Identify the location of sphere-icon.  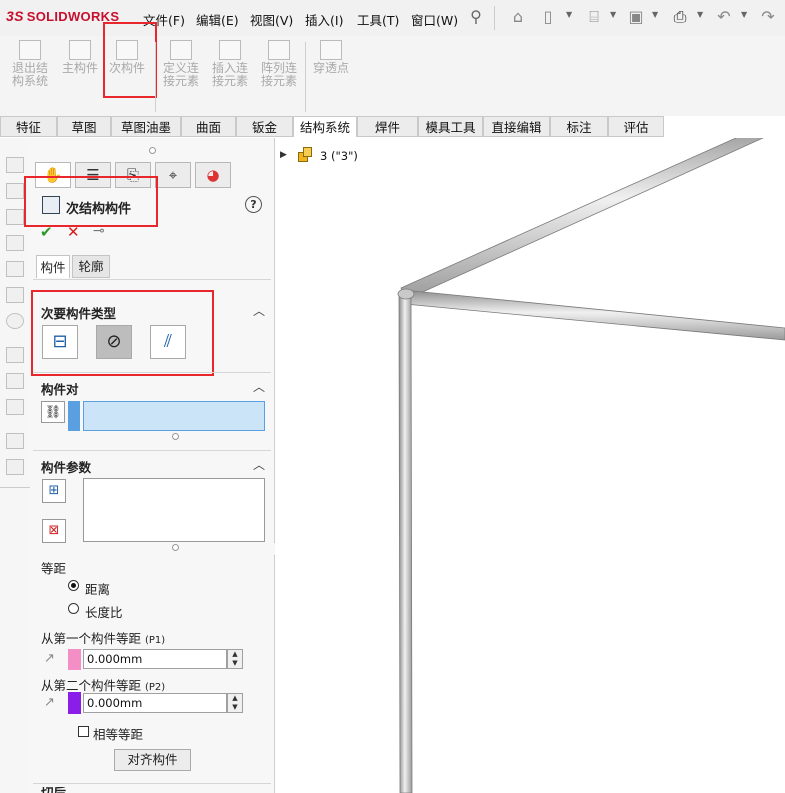
(15, 321).